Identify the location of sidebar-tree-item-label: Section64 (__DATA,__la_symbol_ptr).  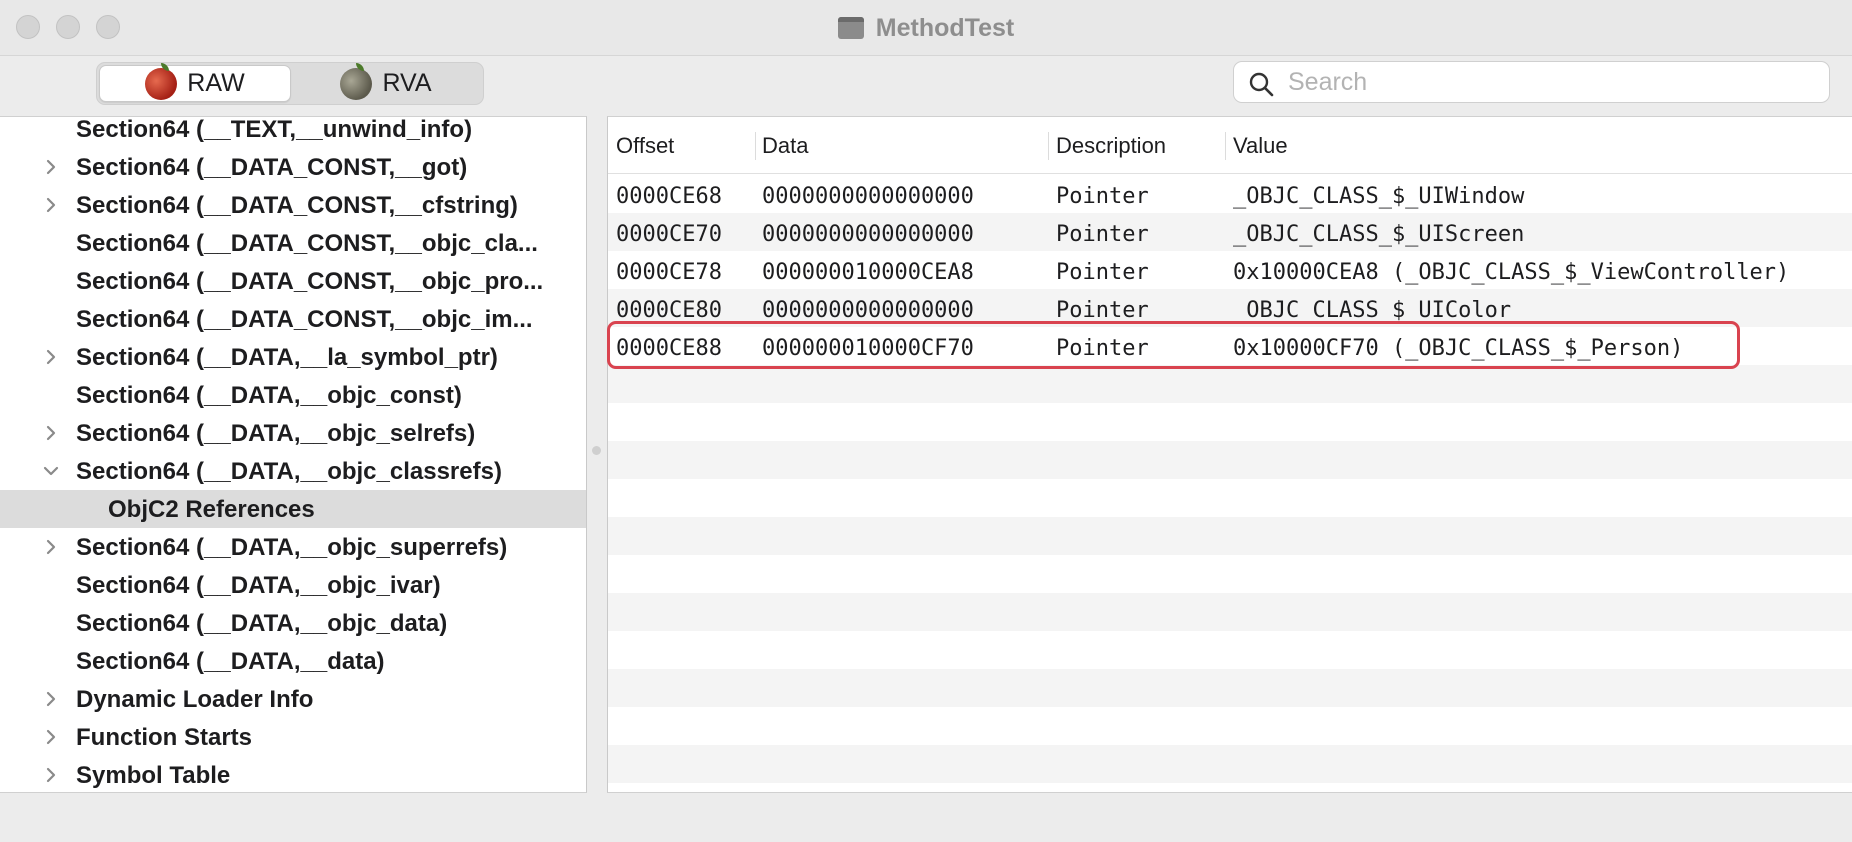
(287, 357).